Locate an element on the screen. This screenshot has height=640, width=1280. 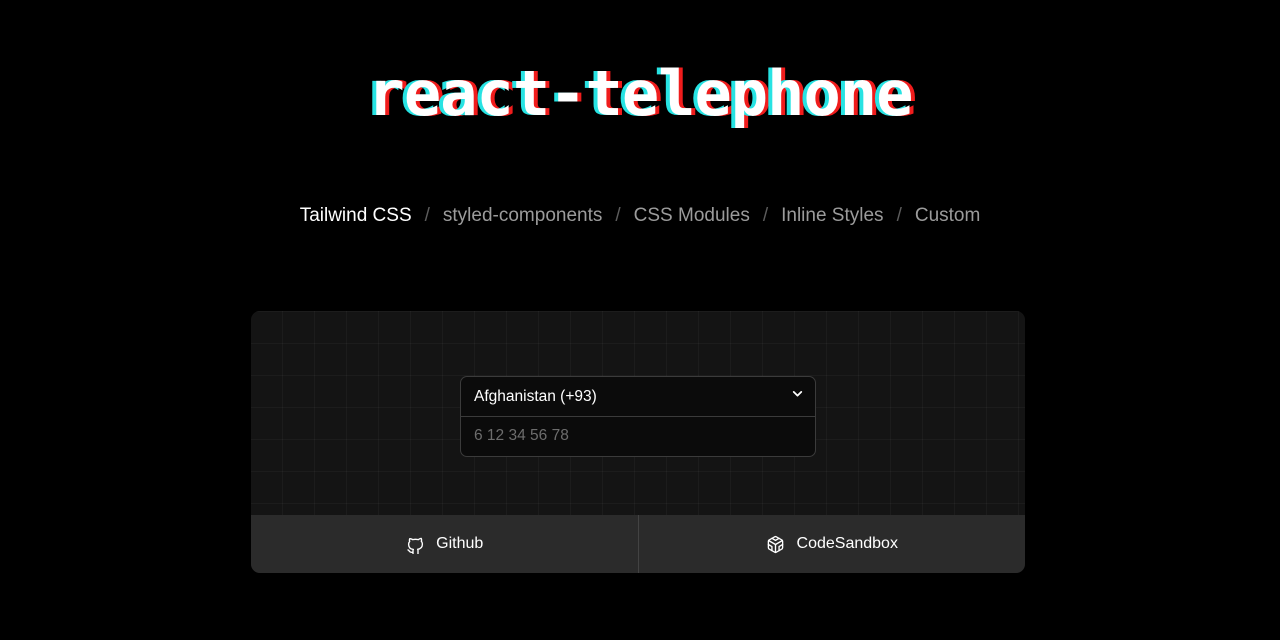
country-select: Afghanistan (+93) is located at coordinates (638, 396).